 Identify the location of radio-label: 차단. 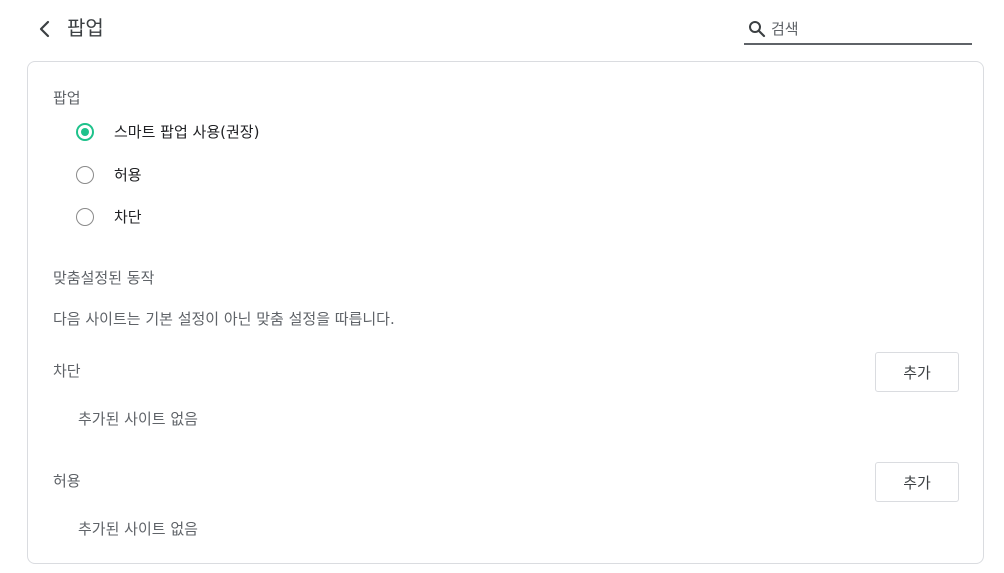
(128, 217).